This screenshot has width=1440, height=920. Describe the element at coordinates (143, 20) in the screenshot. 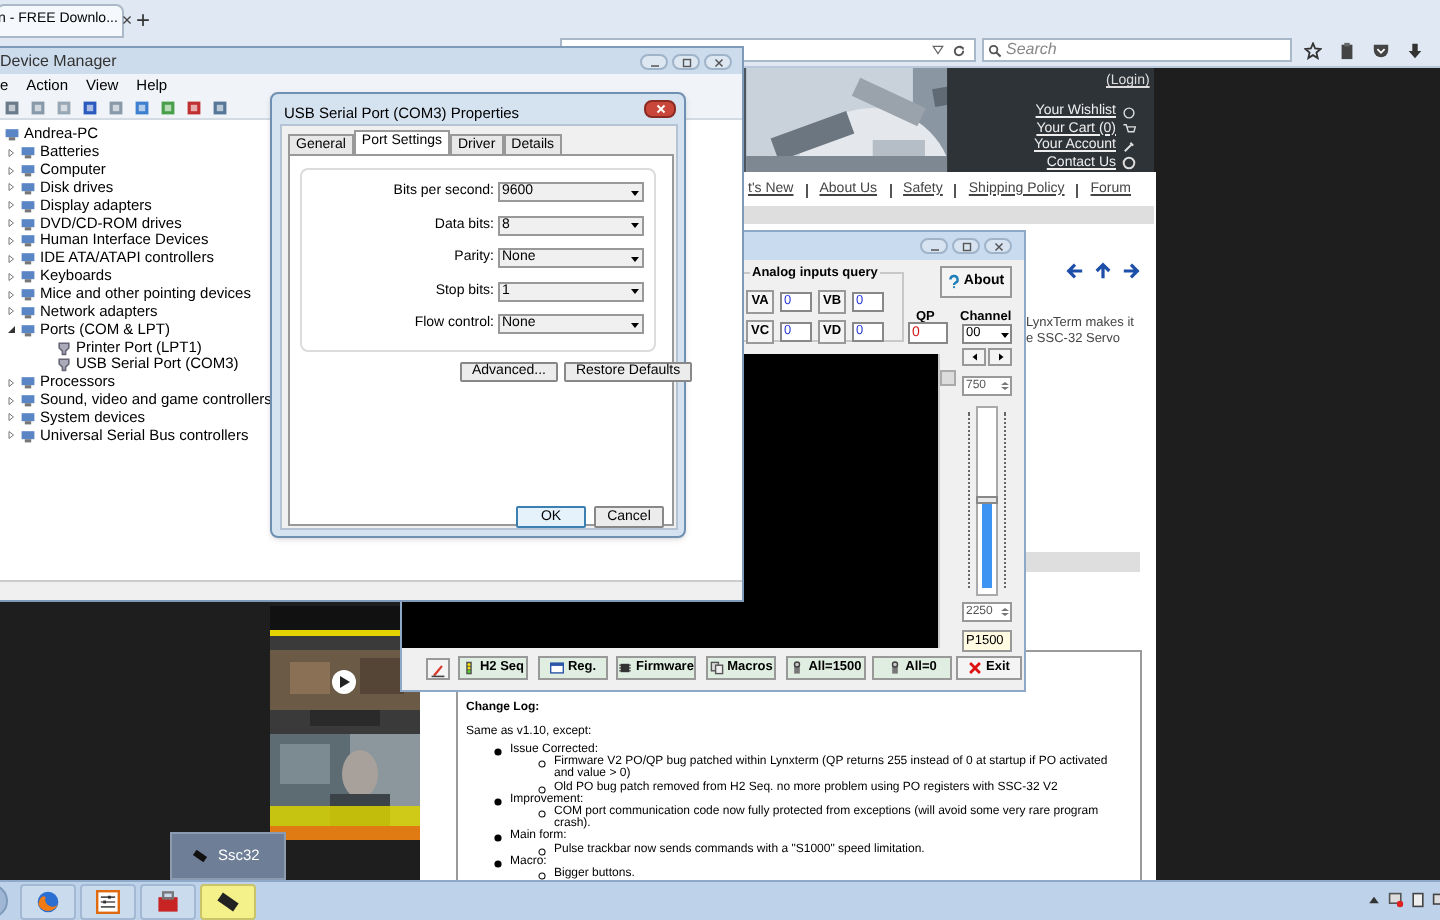

I see `new-tab-button: +` at that location.